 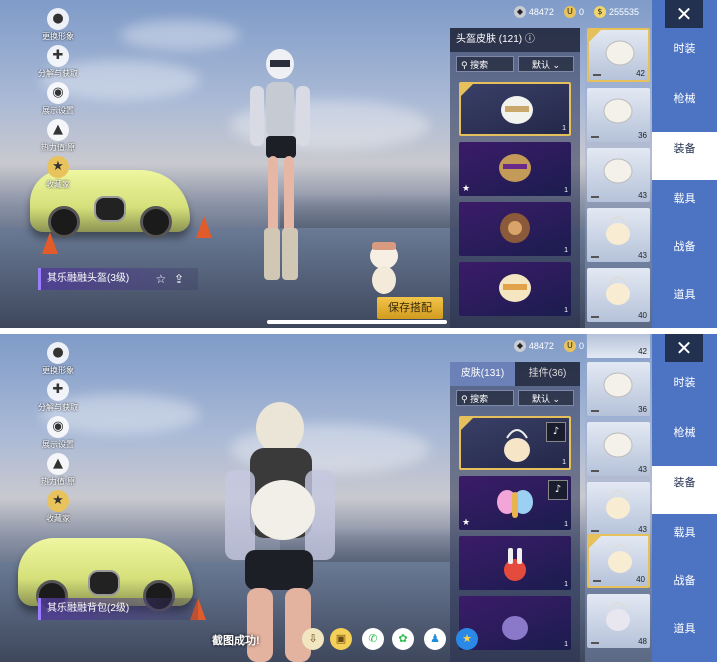 I want to click on skin-list-panel: 头盔皮肤 (121) ⓘ ⚲ 搜索 默认 ⌄ 1 ★ 1 1 1, so click(x=515, y=178).